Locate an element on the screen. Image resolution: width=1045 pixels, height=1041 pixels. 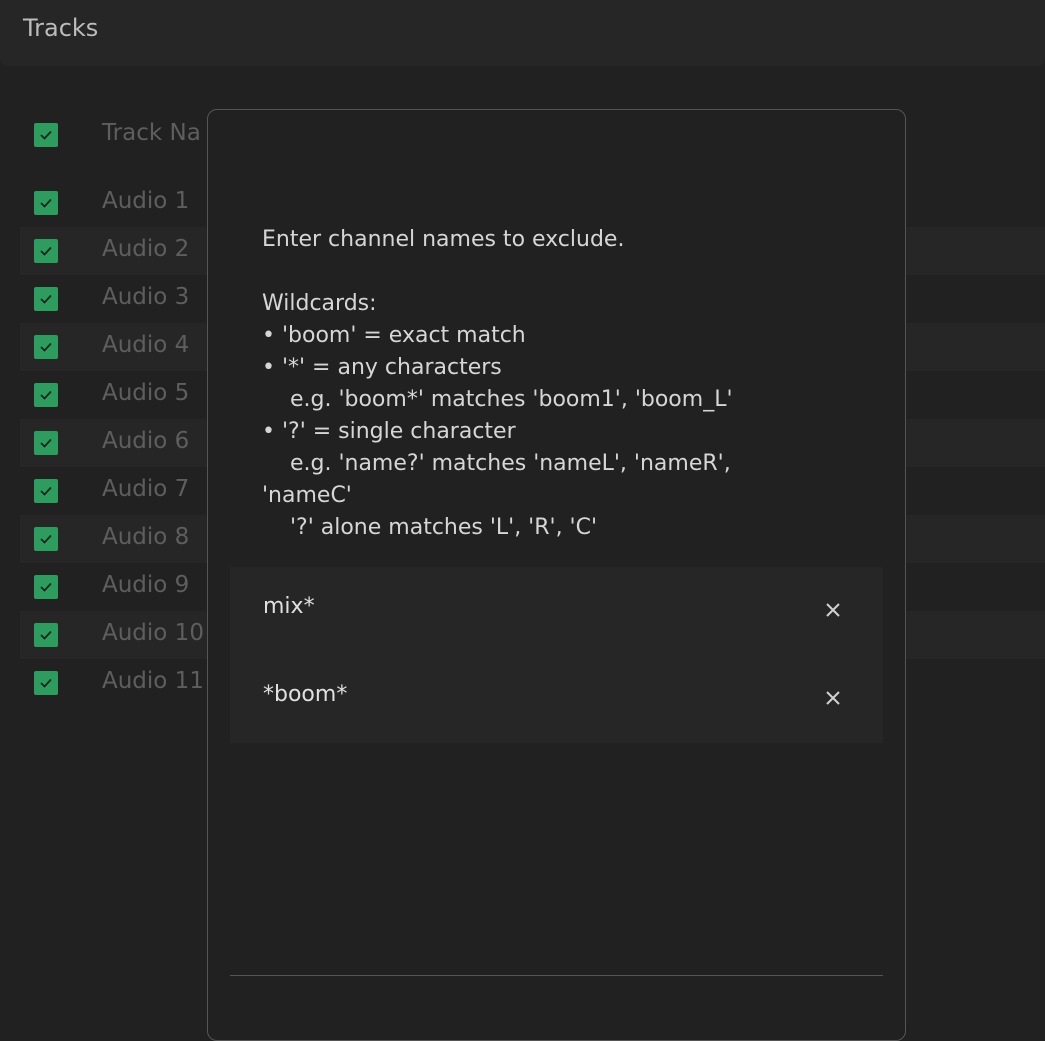
select-all-checkbox is located at coordinates (46, 135).